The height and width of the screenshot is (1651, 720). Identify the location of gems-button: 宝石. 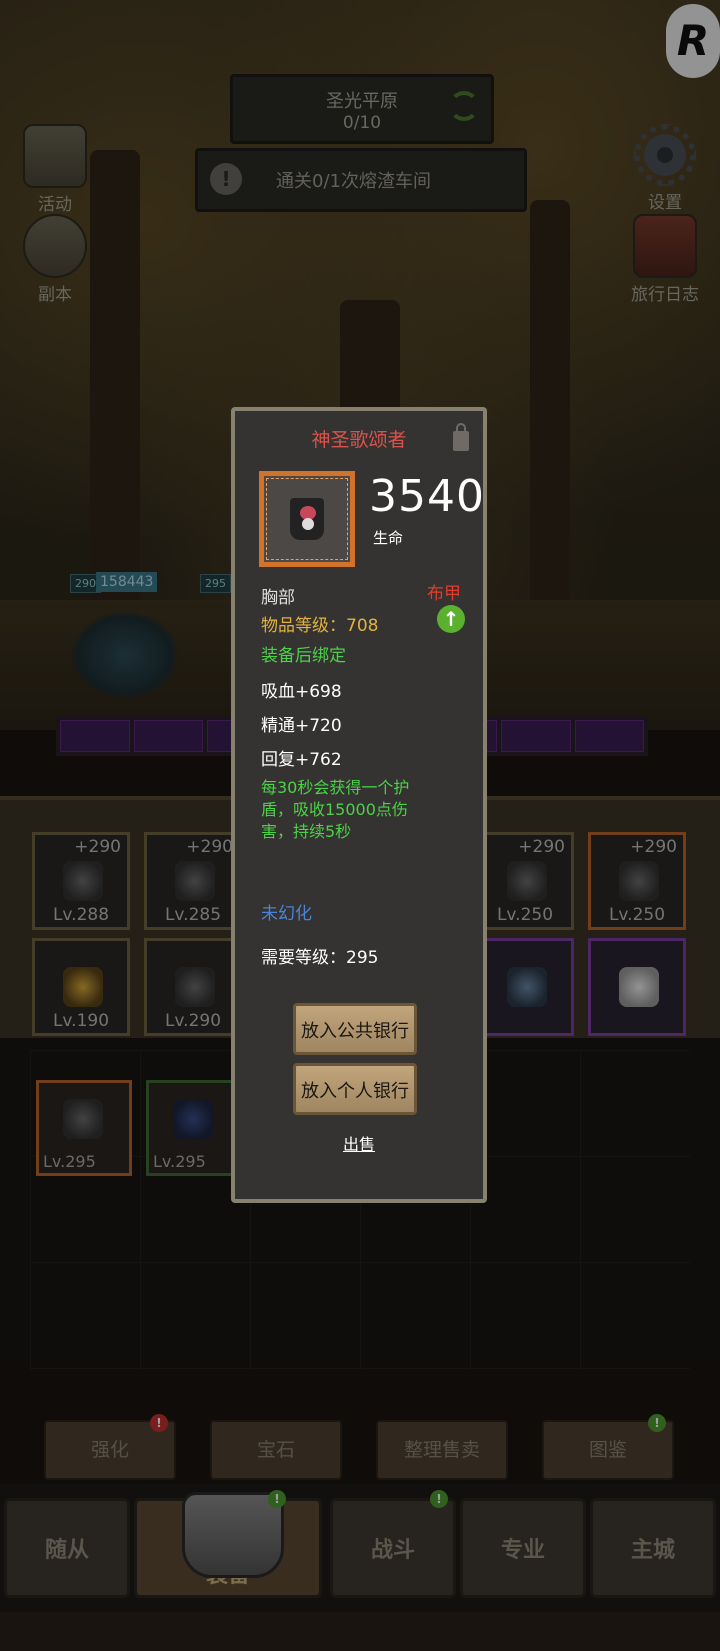
(276, 1450).